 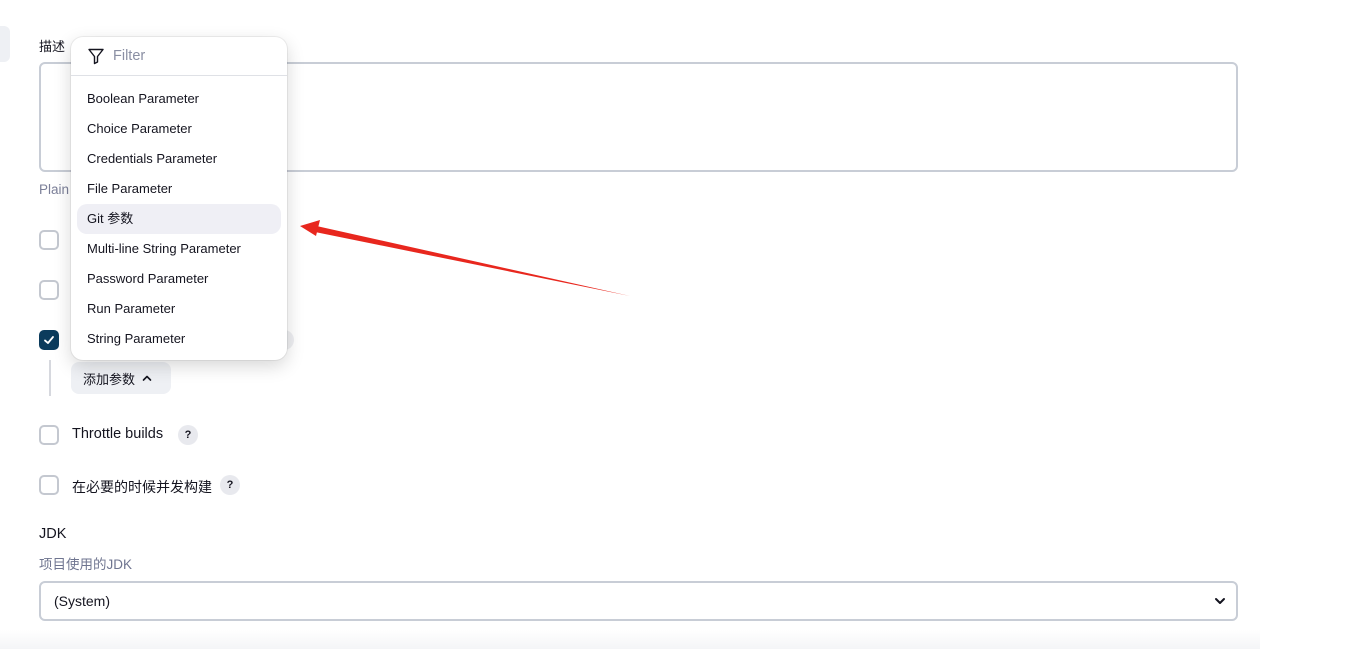 What do you see at coordinates (638, 601) in the screenshot?
I see `jdk-select: (System)` at bounding box center [638, 601].